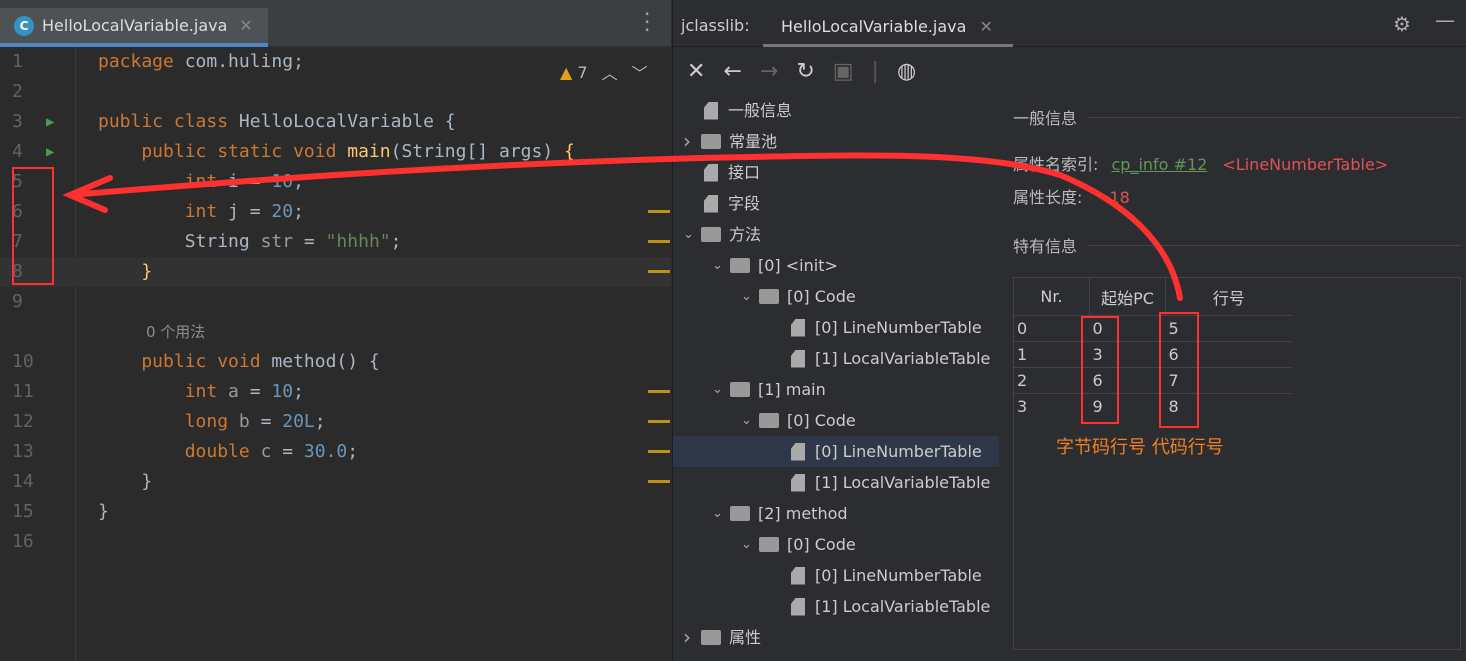 This screenshot has height=661, width=1466. What do you see at coordinates (335, 212) in the screenshot?
I see `code-line: 6 int j = 20;` at bounding box center [335, 212].